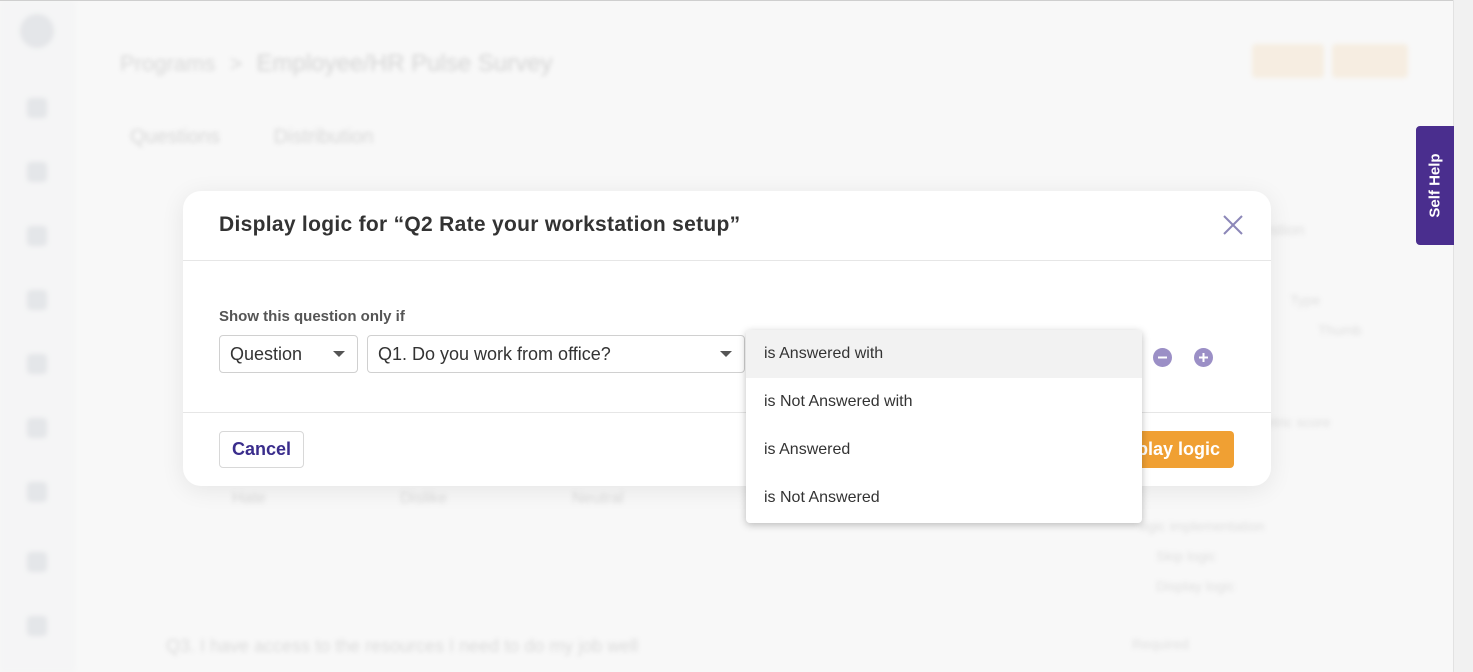 The image size is (1473, 672). What do you see at coordinates (736, 0) in the screenshot?
I see `top-border` at bounding box center [736, 0].